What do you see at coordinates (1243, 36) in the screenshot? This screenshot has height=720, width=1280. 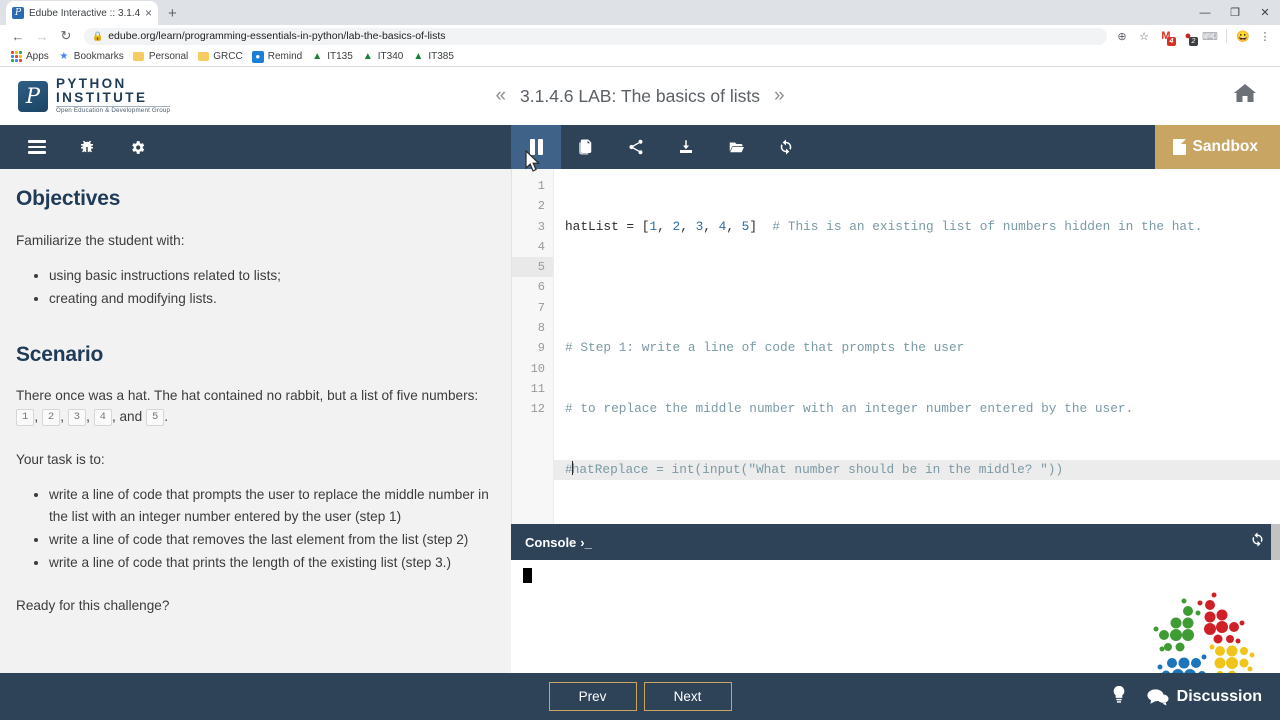 I see `avatar: 😀` at bounding box center [1243, 36].